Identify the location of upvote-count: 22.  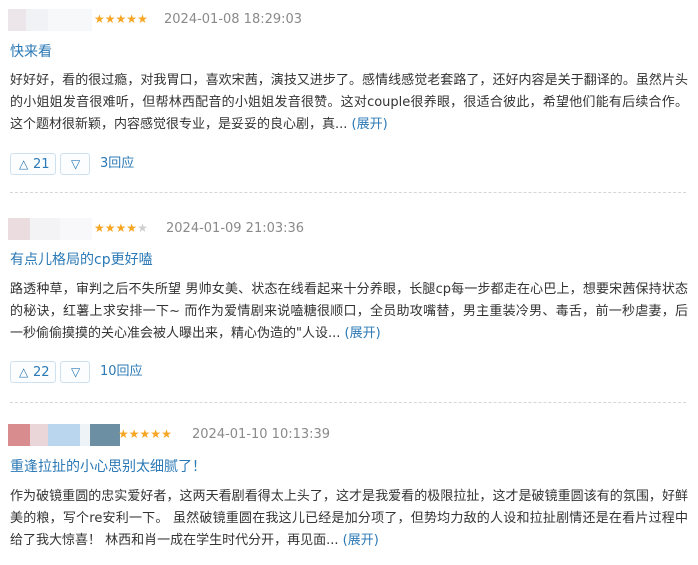
(41, 372).